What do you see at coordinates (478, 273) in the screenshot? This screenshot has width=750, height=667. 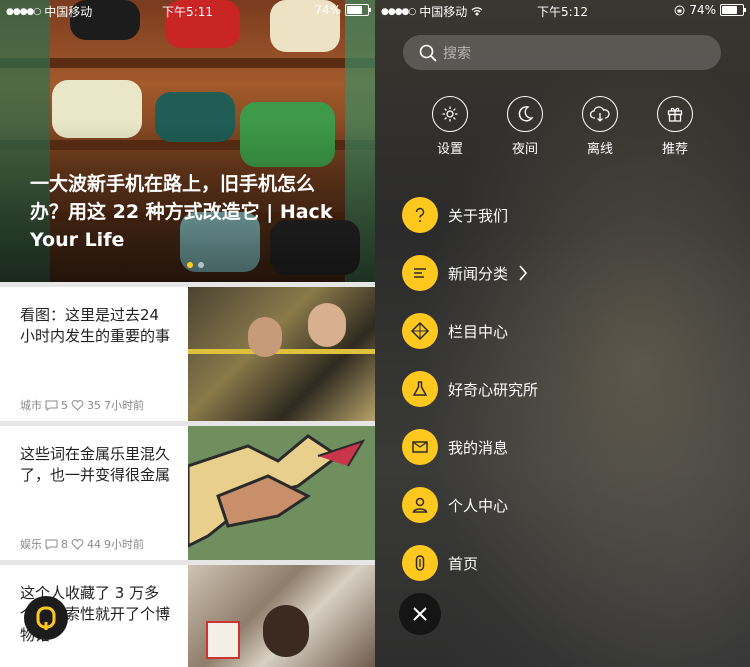 I see `menu-label: 新闻分类` at bounding box center [478, 273].